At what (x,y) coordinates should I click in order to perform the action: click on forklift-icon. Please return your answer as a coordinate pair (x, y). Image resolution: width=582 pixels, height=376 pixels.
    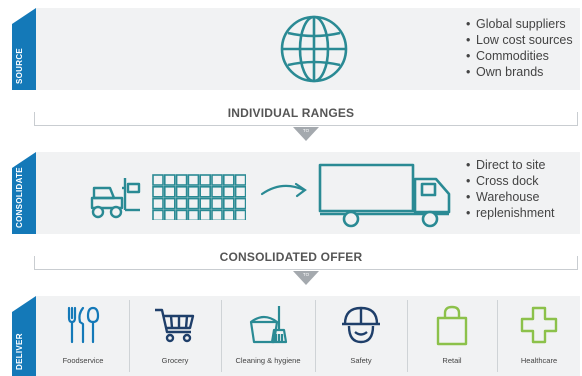
    Looking at the image, I should click on (115, 198).